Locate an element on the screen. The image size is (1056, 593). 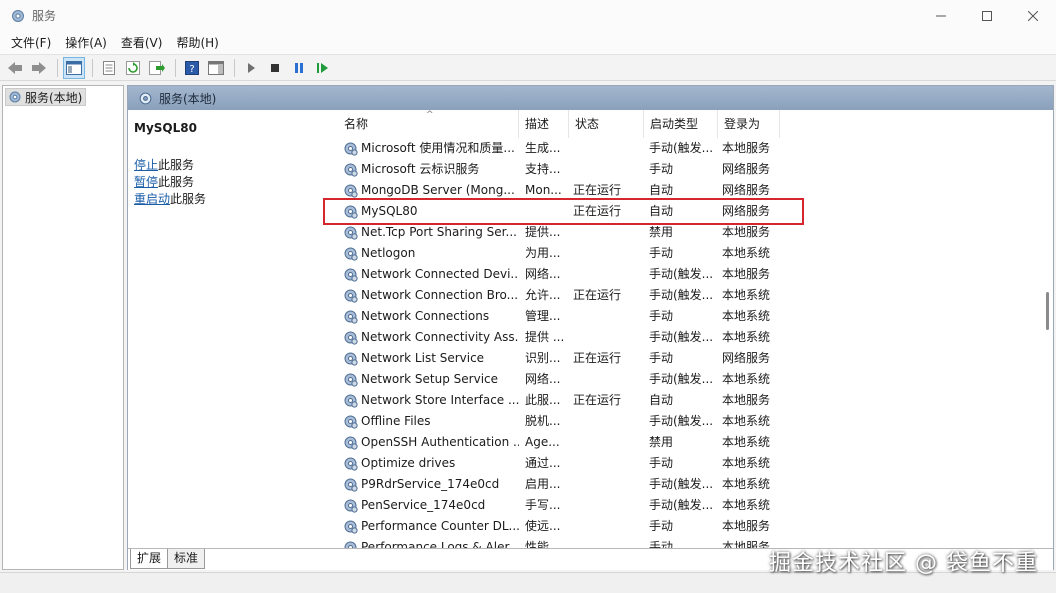
maximize-icon is located at coordinates (987, 15).